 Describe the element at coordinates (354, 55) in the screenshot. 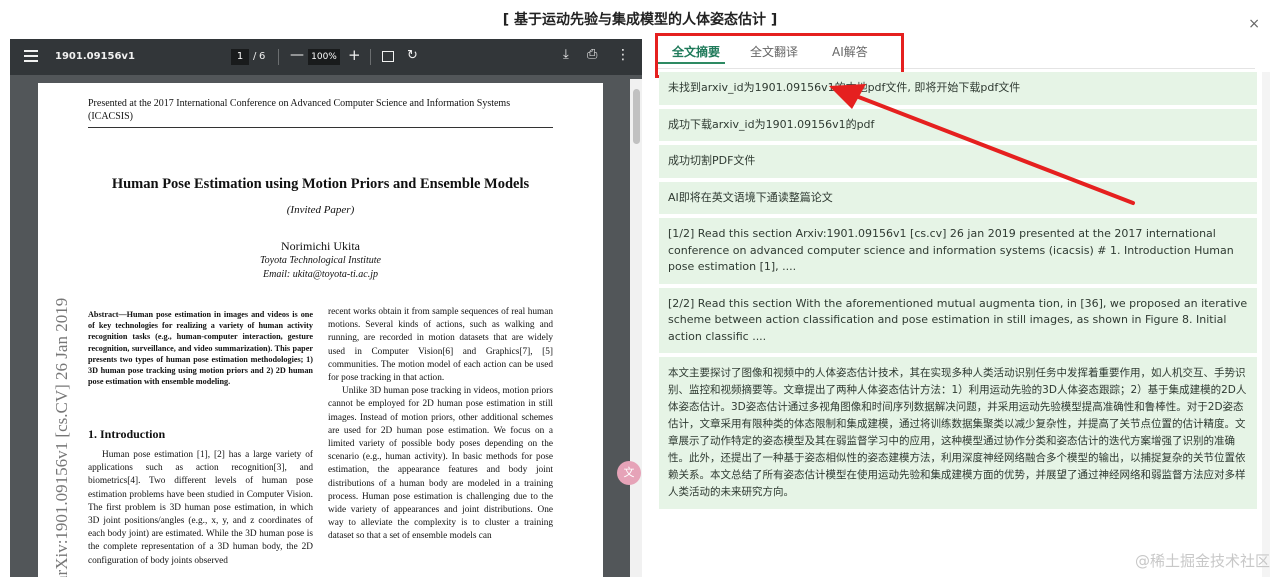

I see `zoom-in-icon: +` at that location.